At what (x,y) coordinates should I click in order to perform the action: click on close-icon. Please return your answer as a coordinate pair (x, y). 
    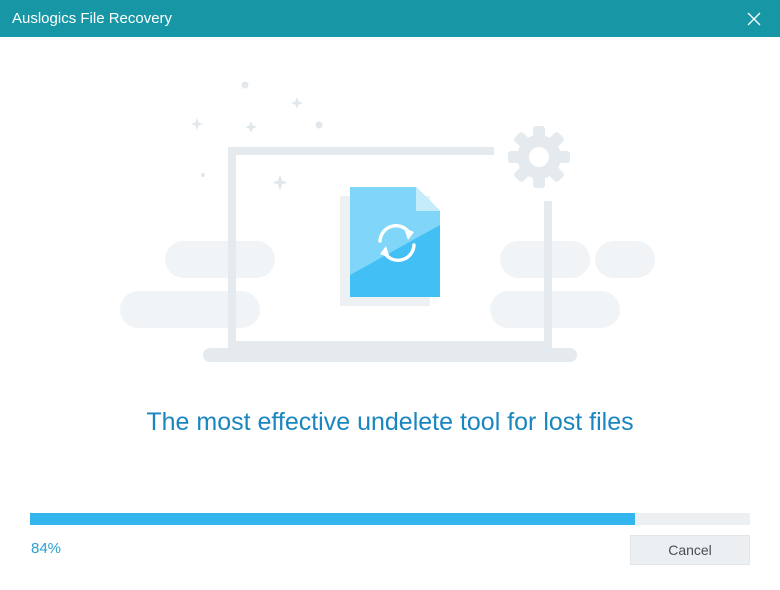
    Looking at the image, I should click on (754, 18).